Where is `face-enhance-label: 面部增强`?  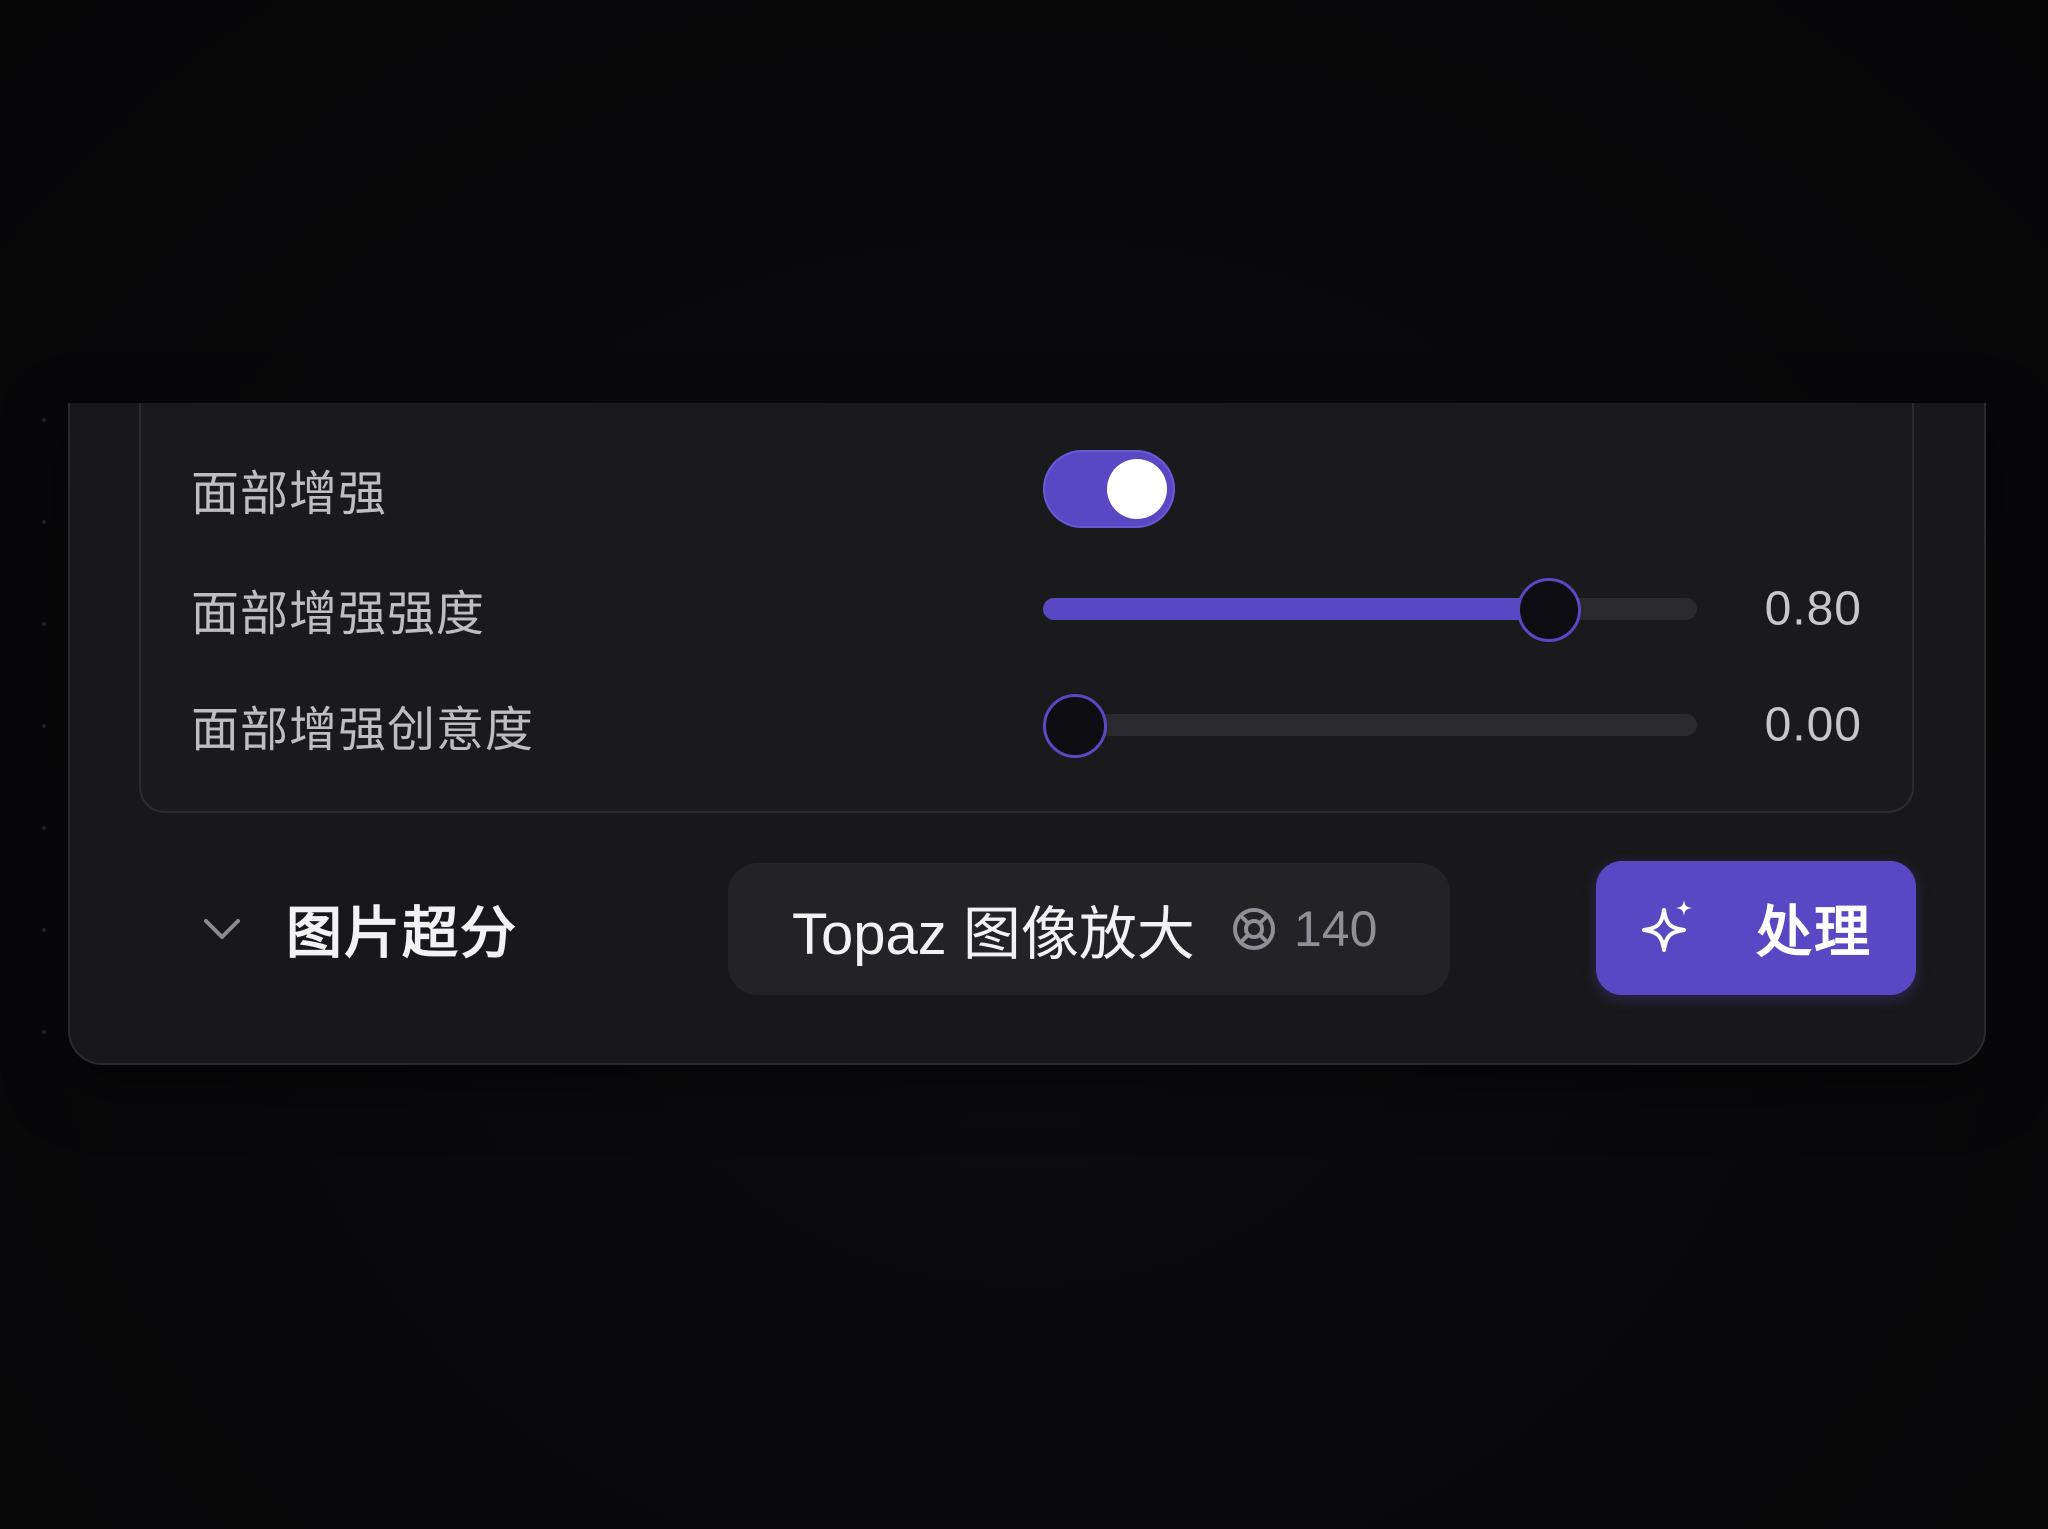 face-enhance-label: 面部增强 is located at coordinates (289, 494).